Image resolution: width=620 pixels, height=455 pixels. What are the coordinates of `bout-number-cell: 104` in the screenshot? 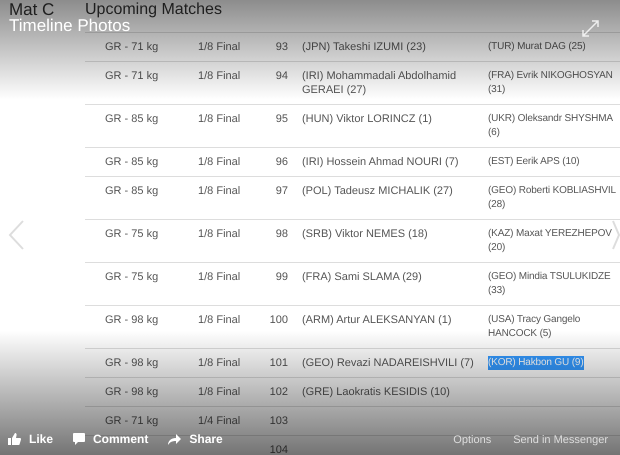 It's located at (279, 449).